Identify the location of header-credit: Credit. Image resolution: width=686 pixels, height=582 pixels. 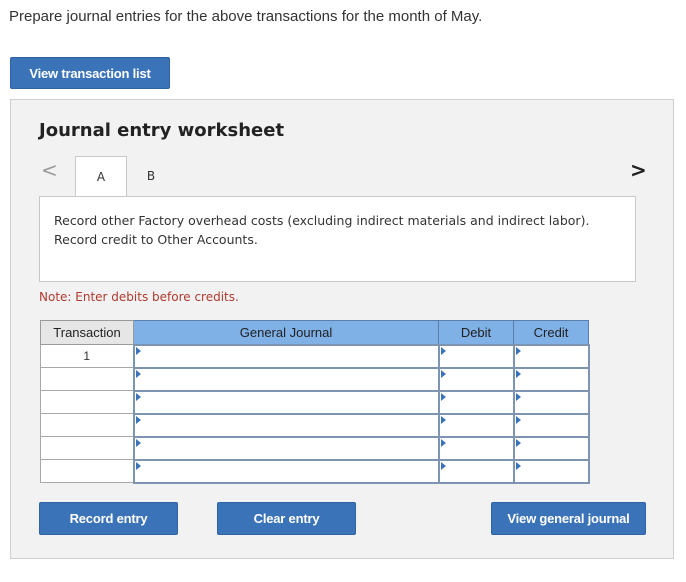
(551, 332).